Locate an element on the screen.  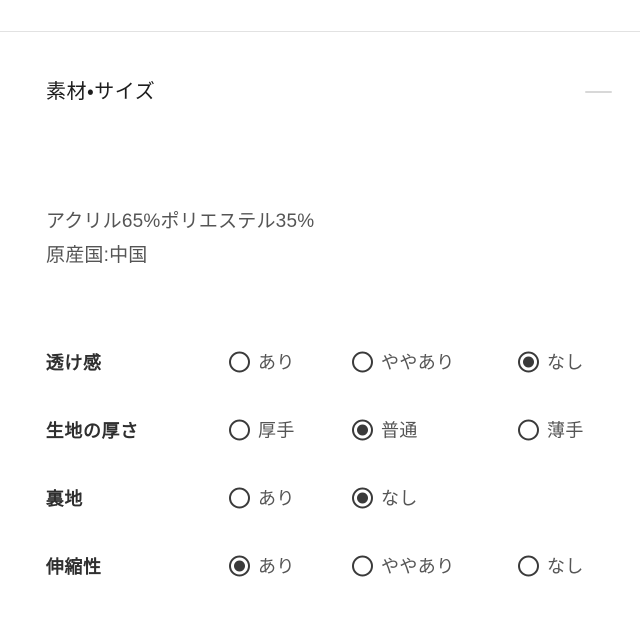
collapse-toggle-button is located at coordinates (598, 92).